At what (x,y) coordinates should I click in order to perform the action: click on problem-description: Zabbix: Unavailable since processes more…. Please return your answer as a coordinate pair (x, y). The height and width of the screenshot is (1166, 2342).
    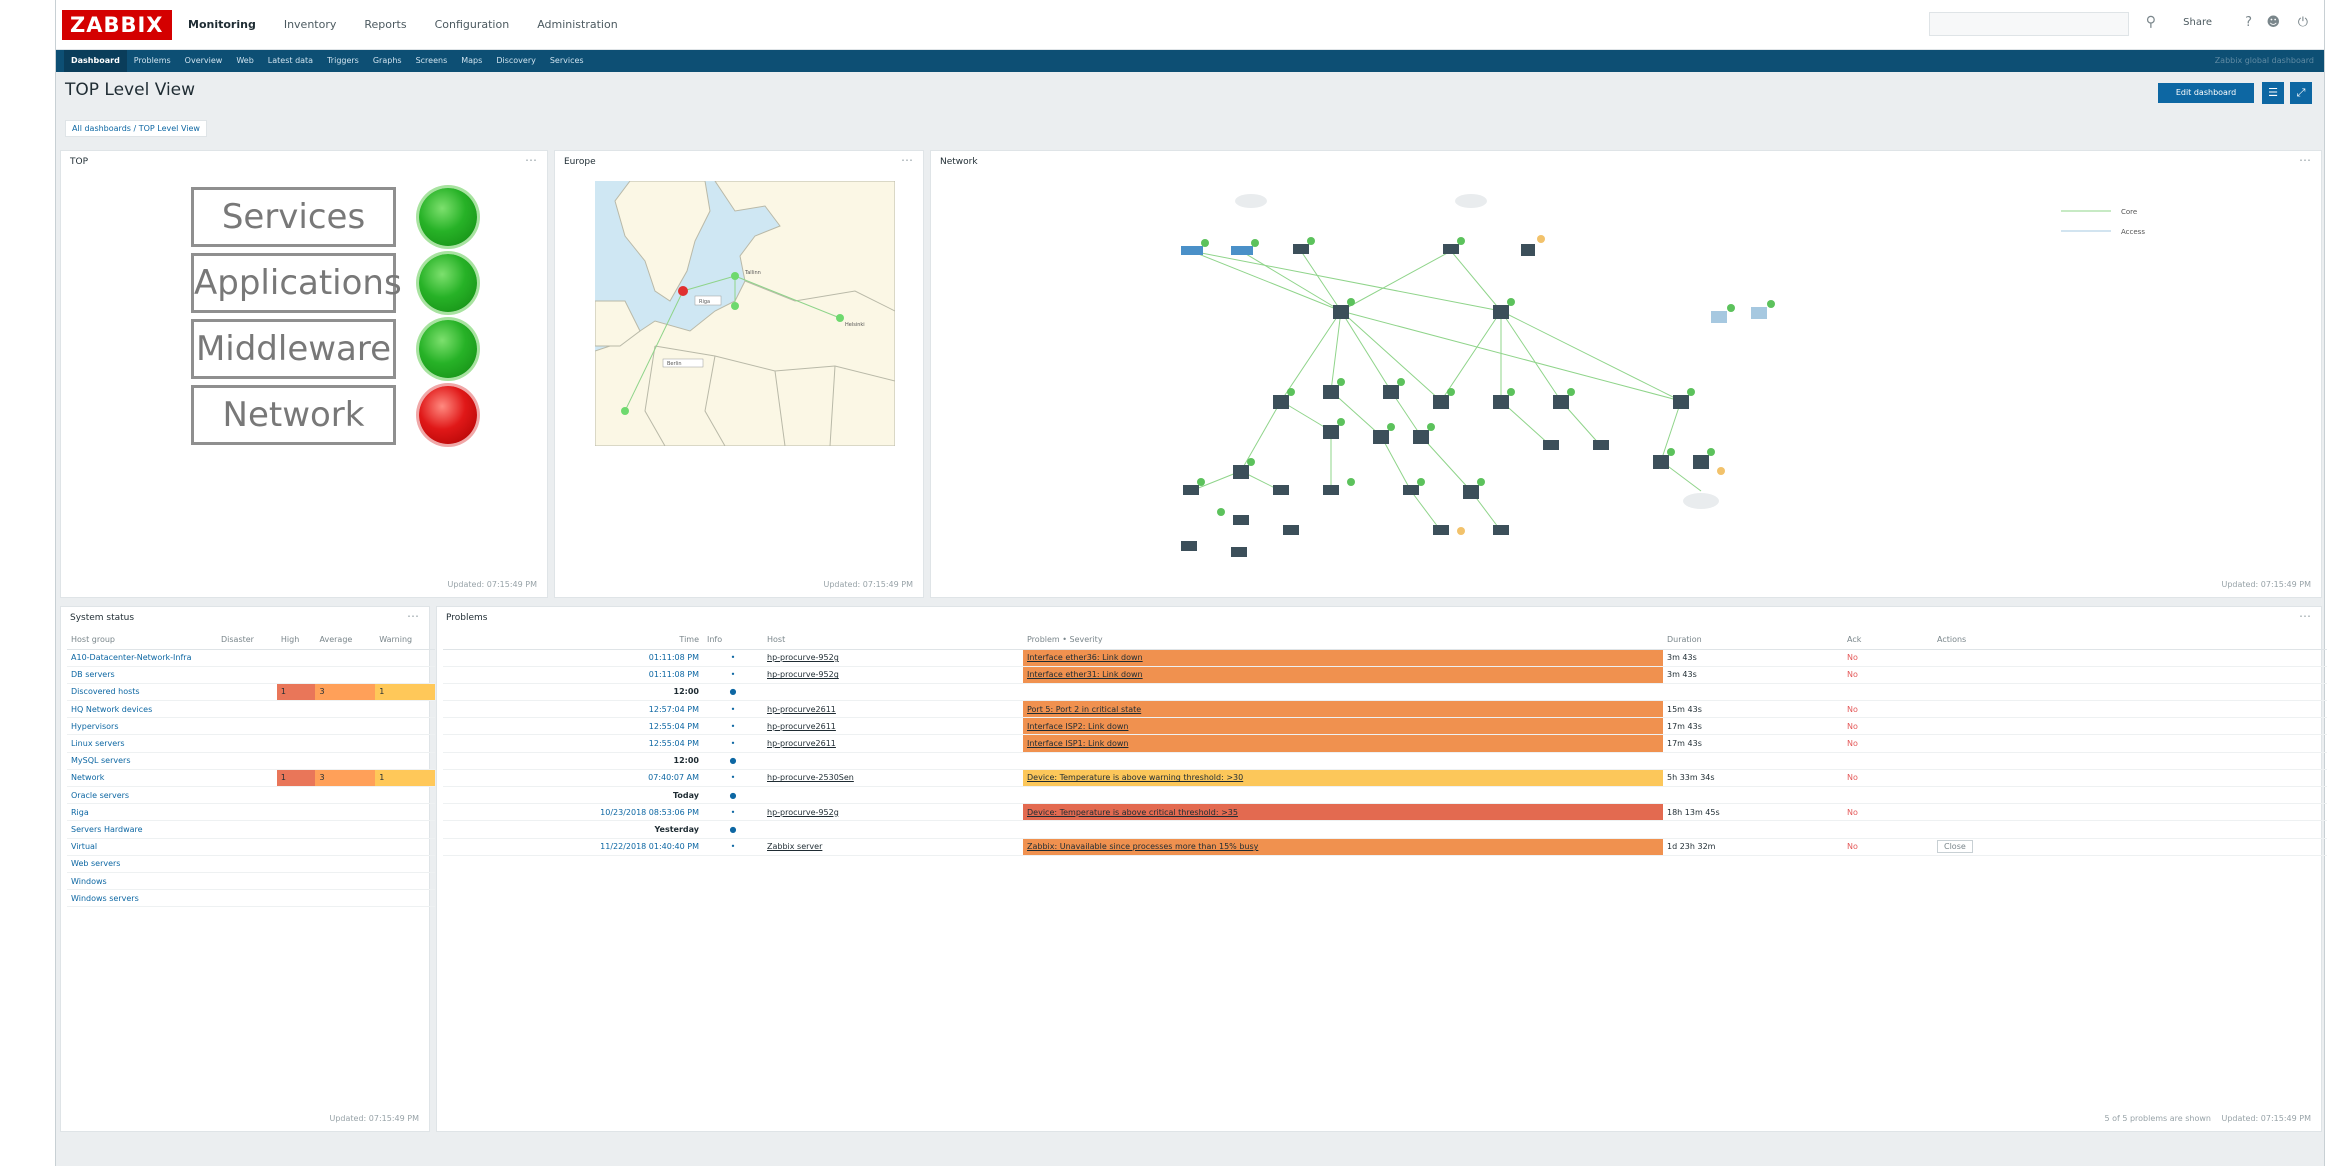
    Looking at the image, I should click on (1343, 847).